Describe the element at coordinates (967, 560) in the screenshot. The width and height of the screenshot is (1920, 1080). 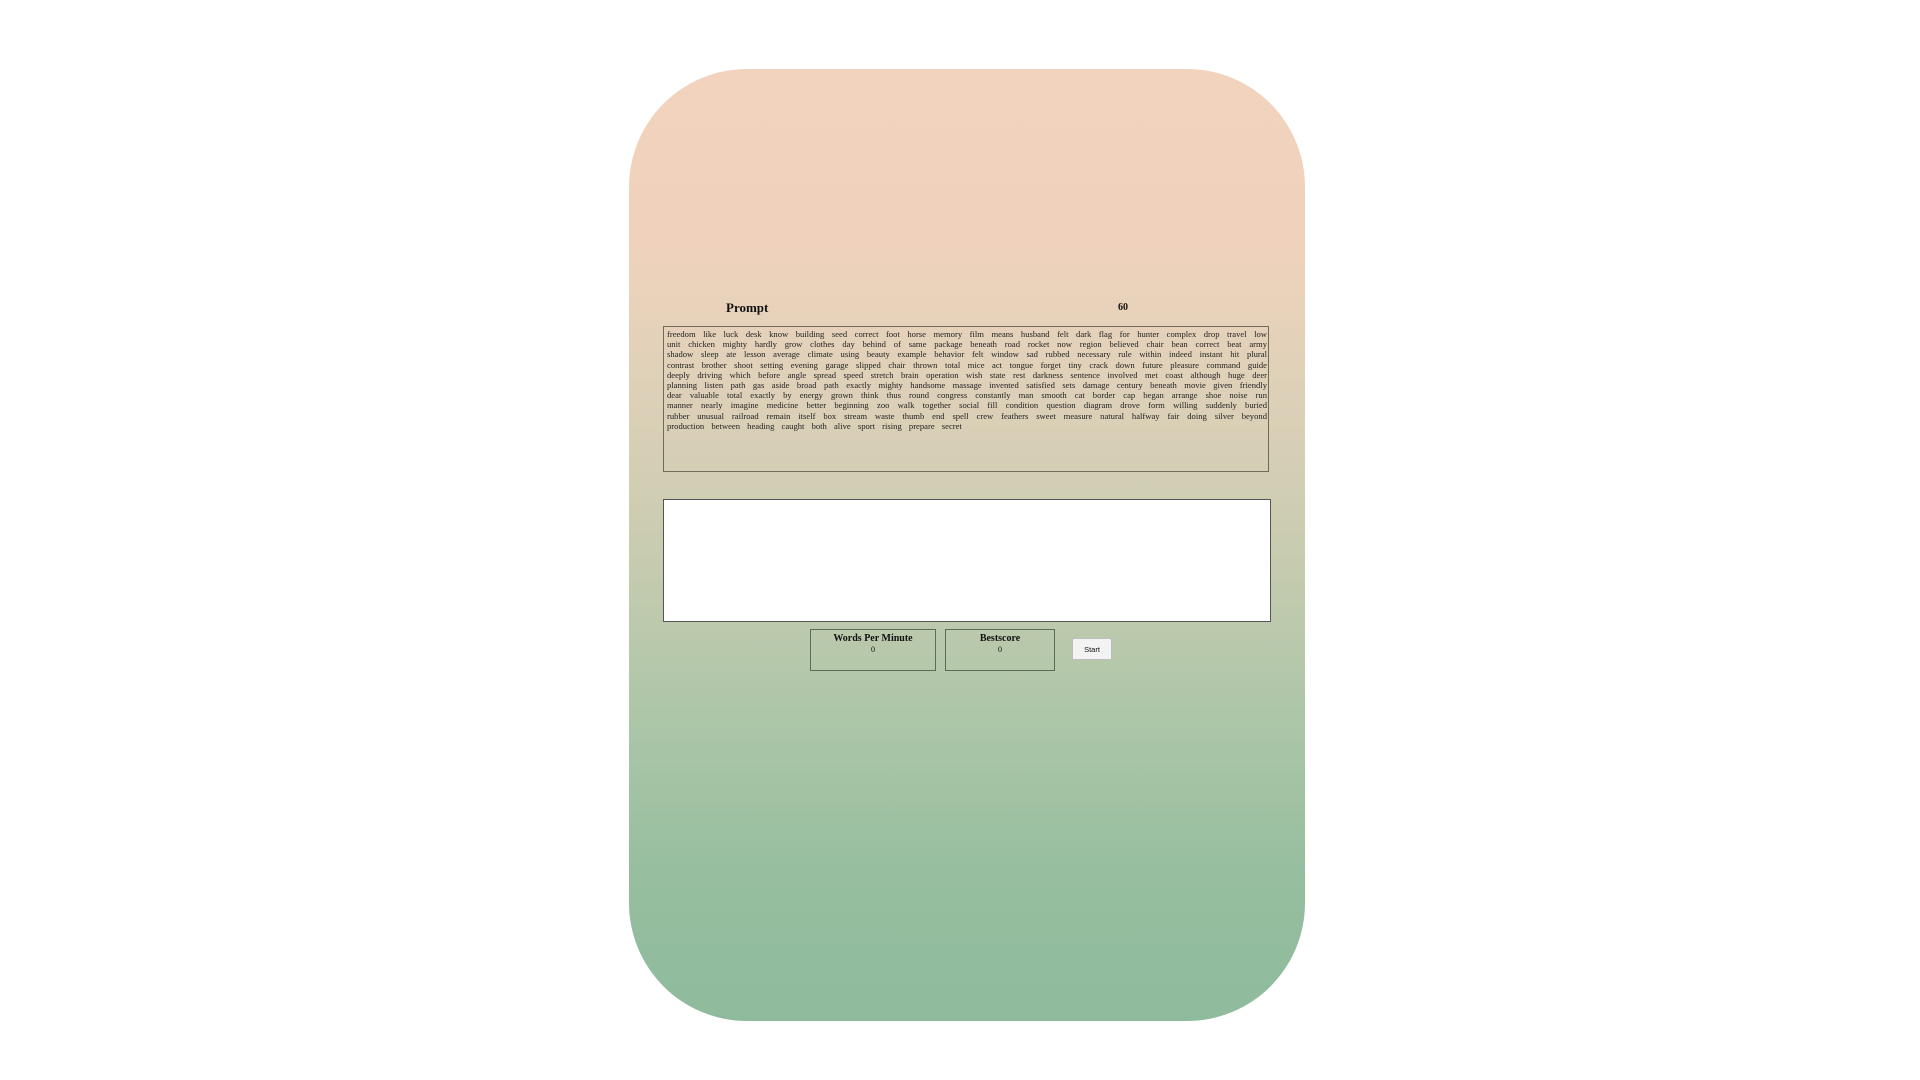
I see `typing-input` at that location.